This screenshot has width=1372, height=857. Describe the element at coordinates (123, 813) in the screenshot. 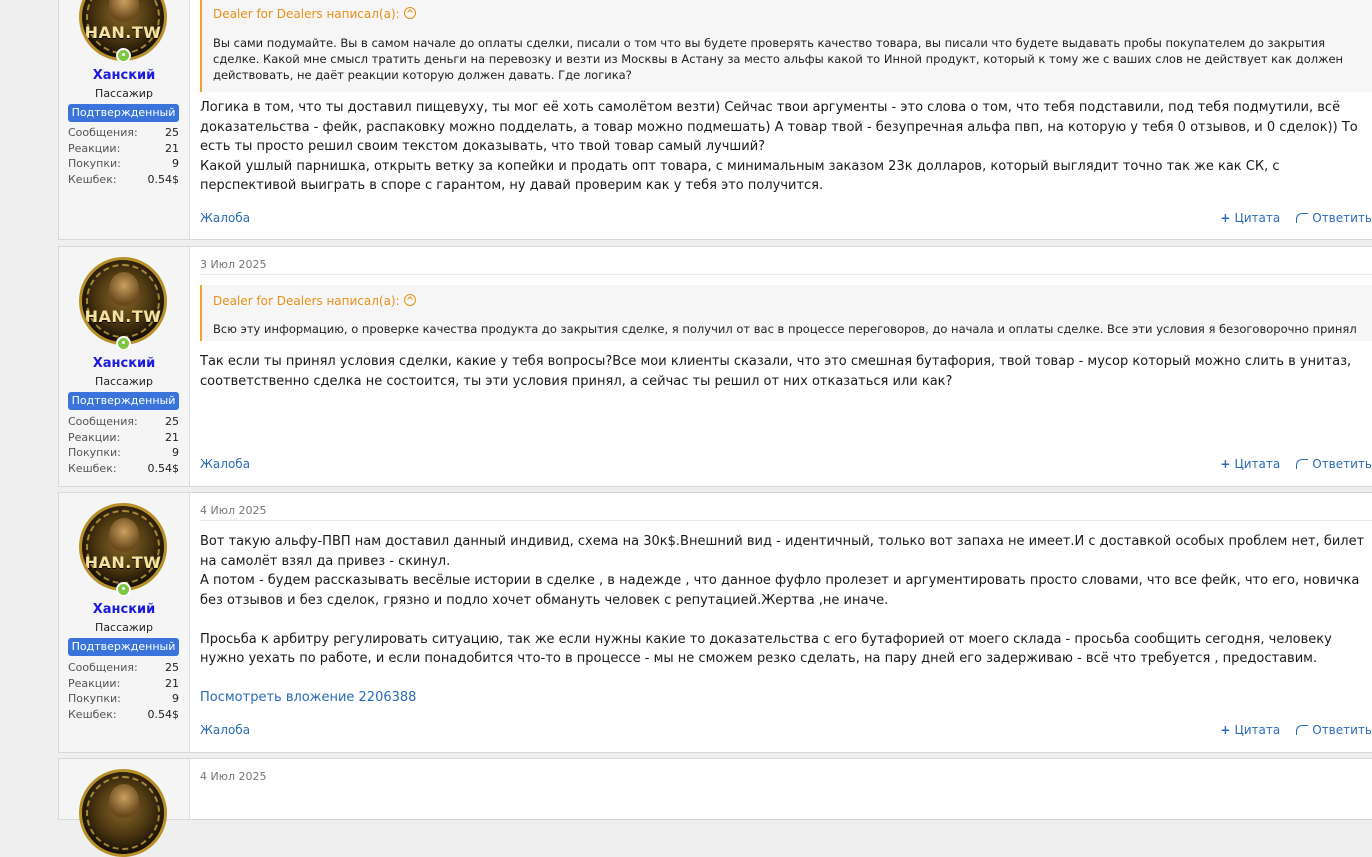

I see `avatar` at that location.